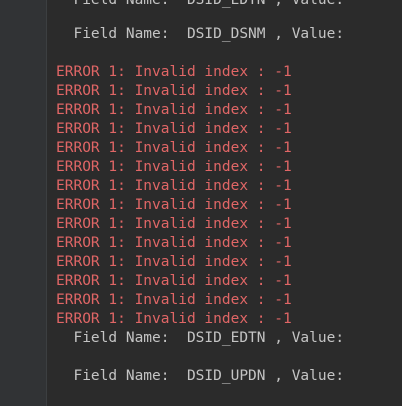  I want to click on console-gutter, so click(23, 203).